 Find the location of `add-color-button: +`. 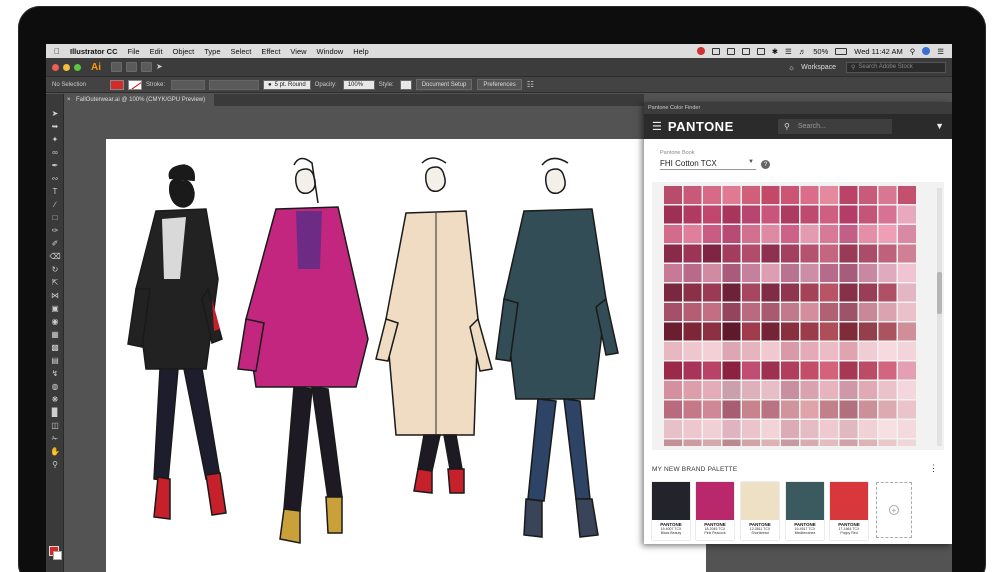

add-color-button: + is located at coordinates (894, 510).